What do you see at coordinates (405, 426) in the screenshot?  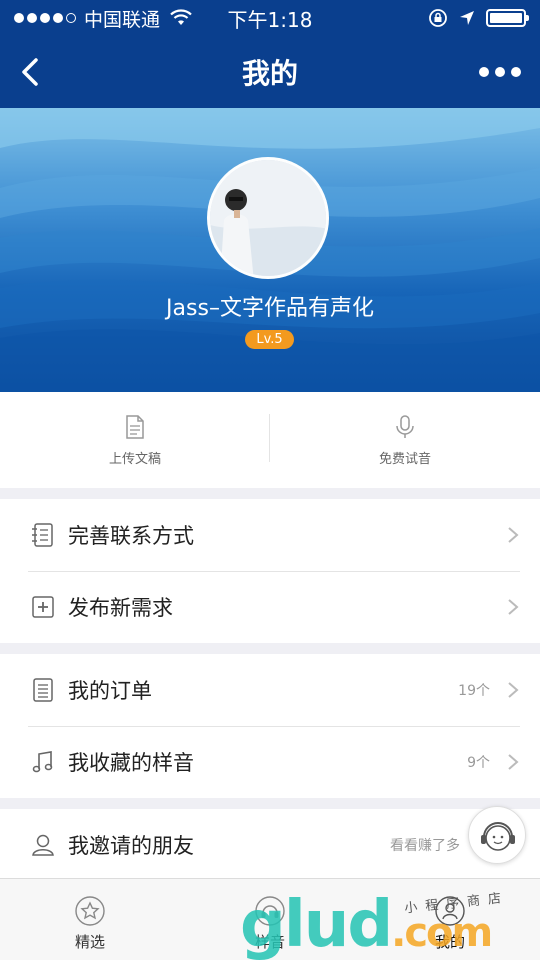 I see `microphone-icon` at bounding box center [405, 426].